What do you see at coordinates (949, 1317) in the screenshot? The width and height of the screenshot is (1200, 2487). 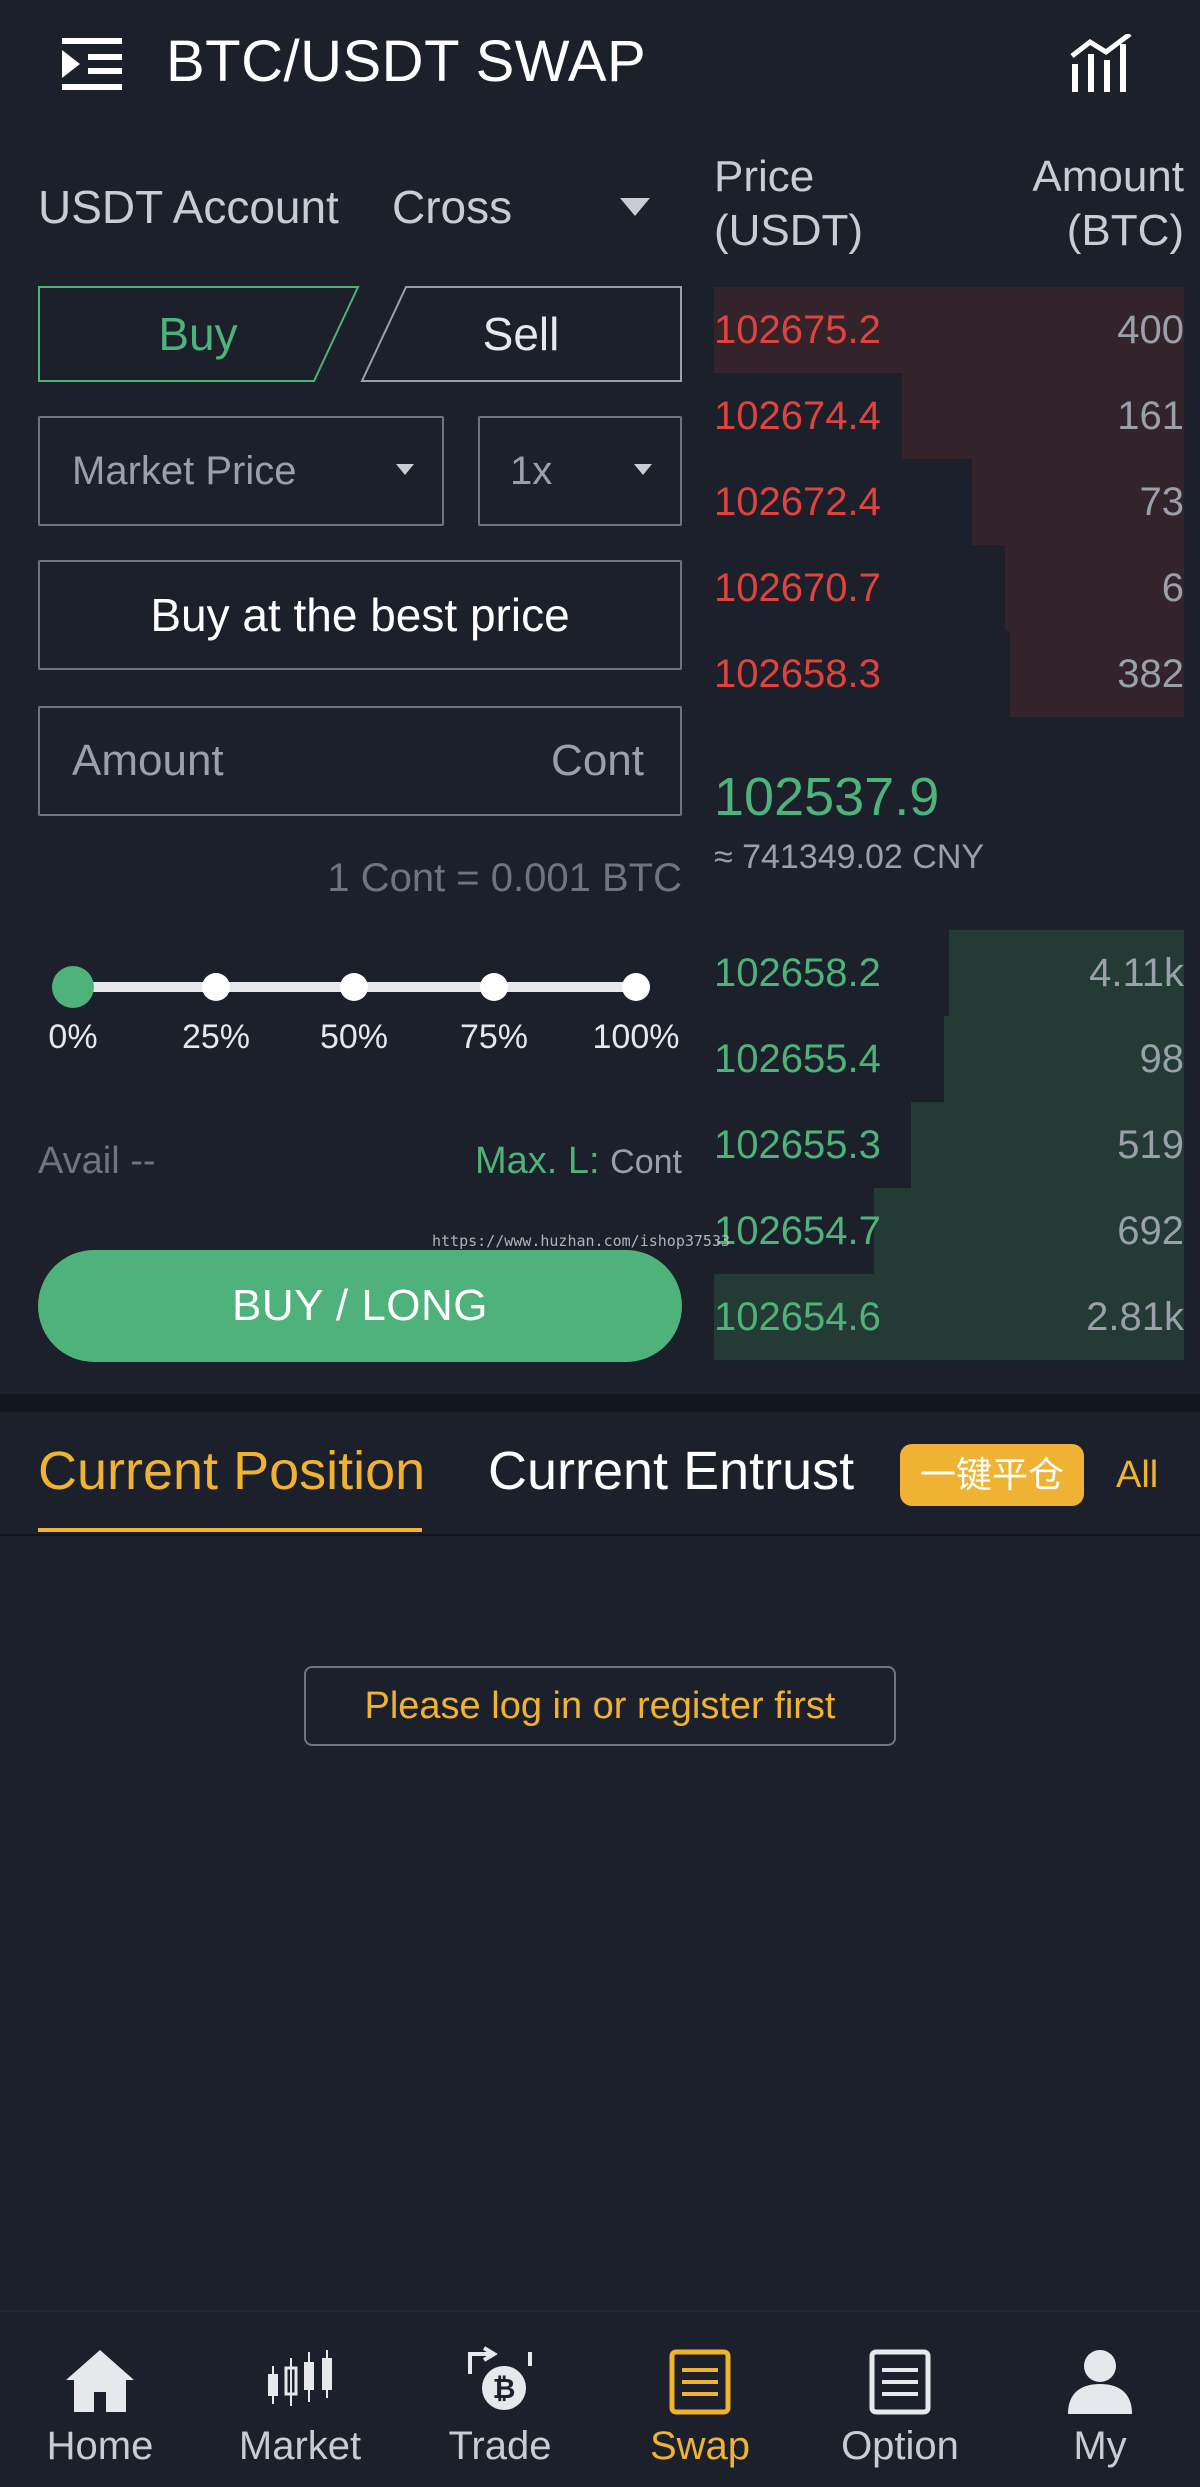 I see `bid-row: 102654.6 2.81k` at bounding box center [949, 1317].